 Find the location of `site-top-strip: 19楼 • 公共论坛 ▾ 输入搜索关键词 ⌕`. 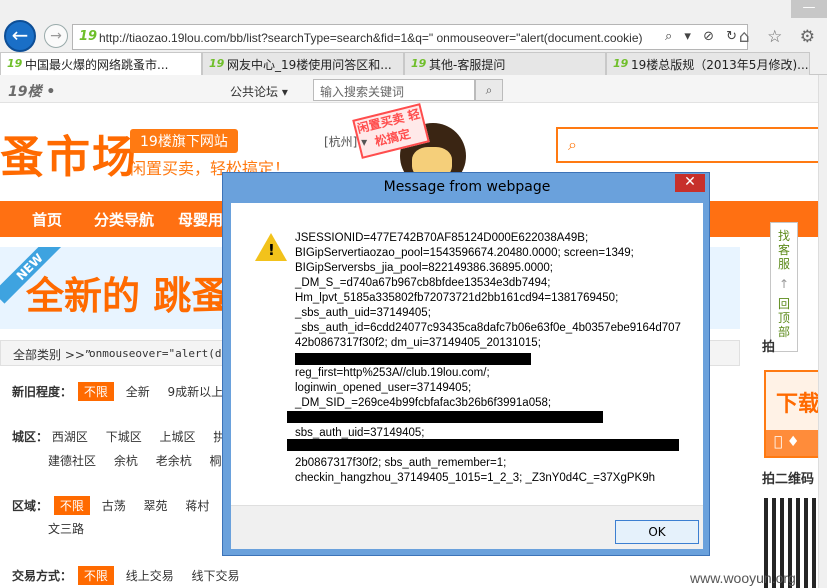

site-top-strip: 19楼 • 公共论坛 ▾ 输入搜索关键词 ⌕ is located at coordinates (413, 89).